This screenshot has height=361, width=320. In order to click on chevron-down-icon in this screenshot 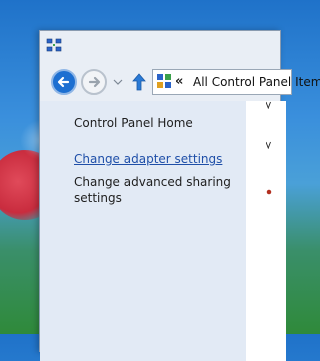, I will do `click(118, 82)`.